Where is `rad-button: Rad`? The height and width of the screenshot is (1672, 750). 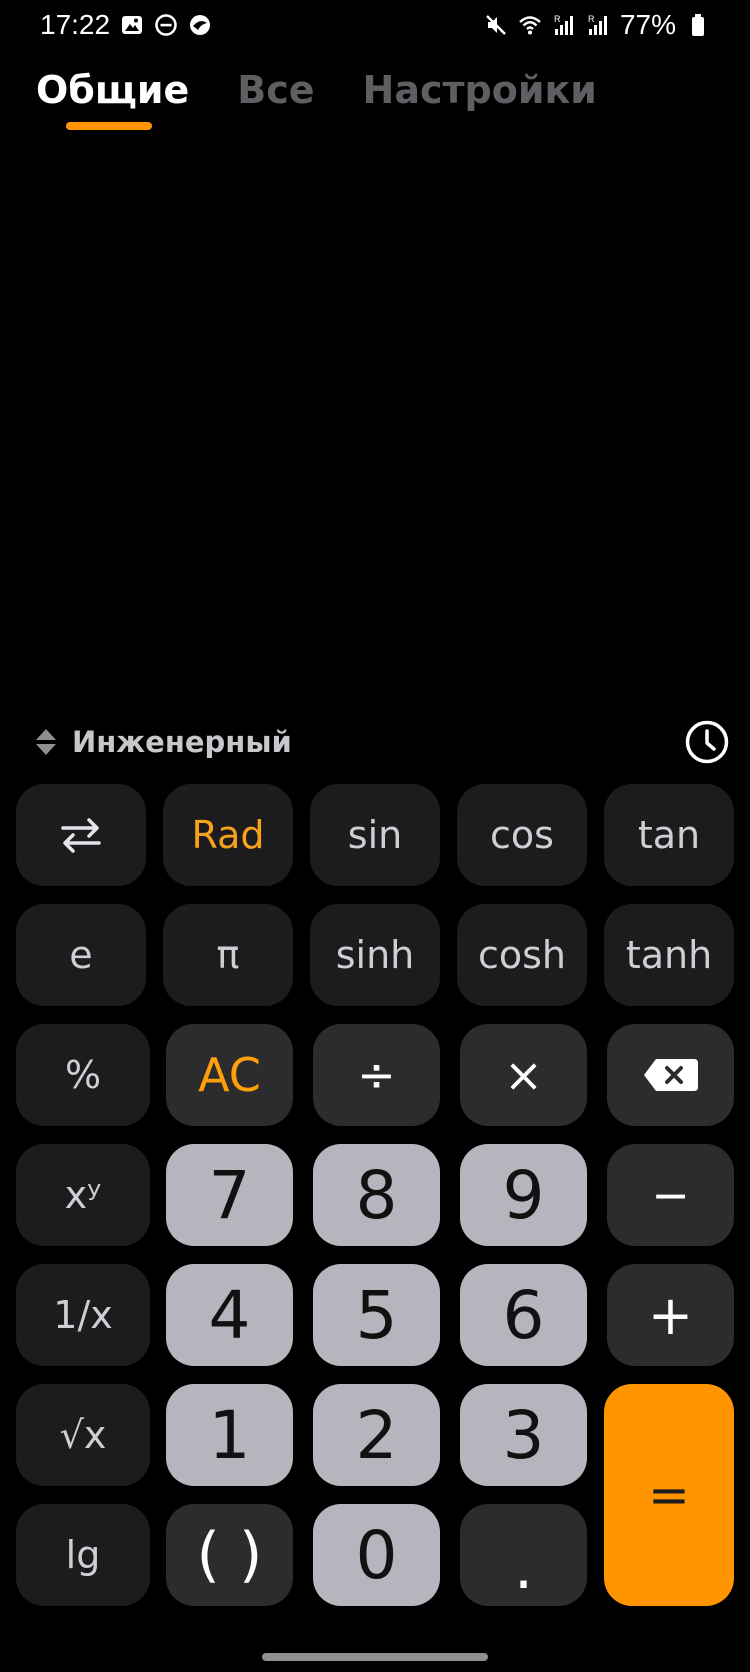 rad-button: Rad is located at coordinates (228, 835).